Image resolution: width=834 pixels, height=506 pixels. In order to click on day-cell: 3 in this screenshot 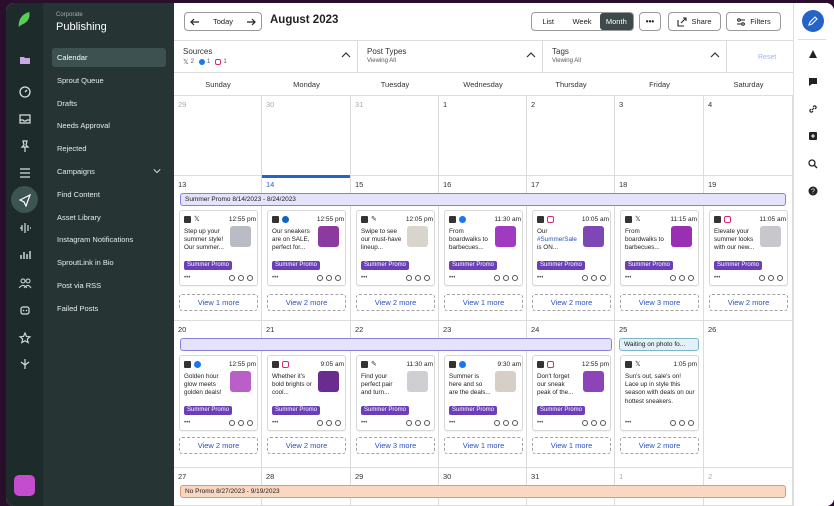, I will do `click(659, 135)`.